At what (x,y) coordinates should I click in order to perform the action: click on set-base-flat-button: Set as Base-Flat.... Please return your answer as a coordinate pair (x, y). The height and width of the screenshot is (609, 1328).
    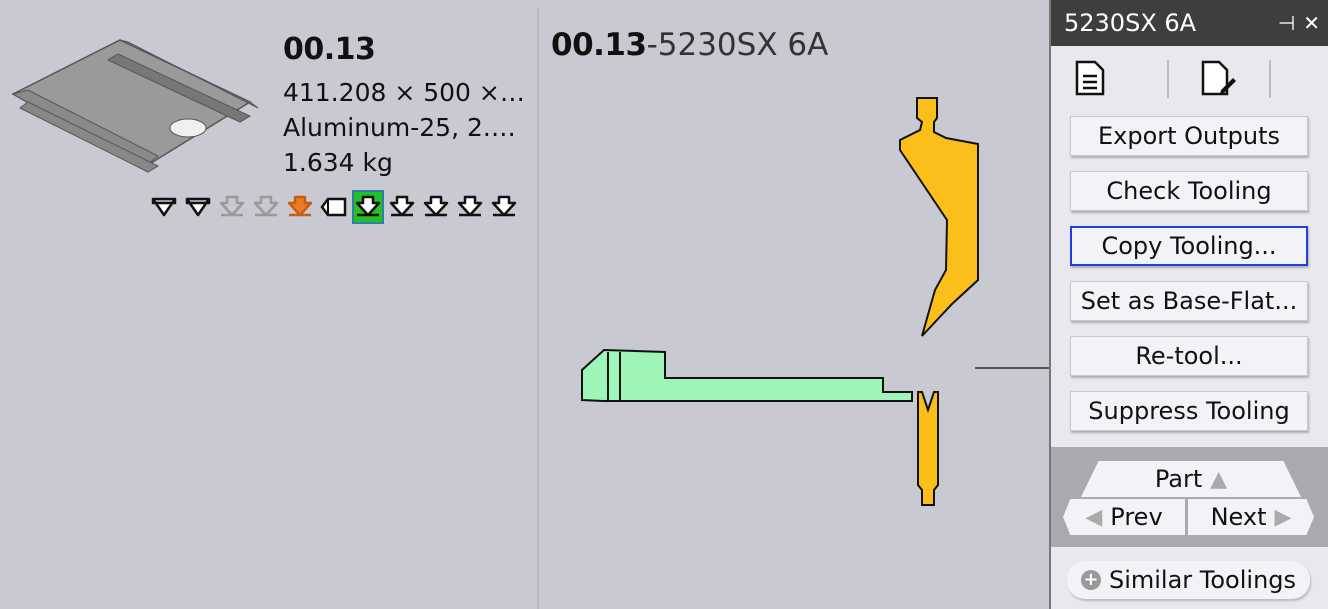
    Looking at the image, I should click on (1189, 301).